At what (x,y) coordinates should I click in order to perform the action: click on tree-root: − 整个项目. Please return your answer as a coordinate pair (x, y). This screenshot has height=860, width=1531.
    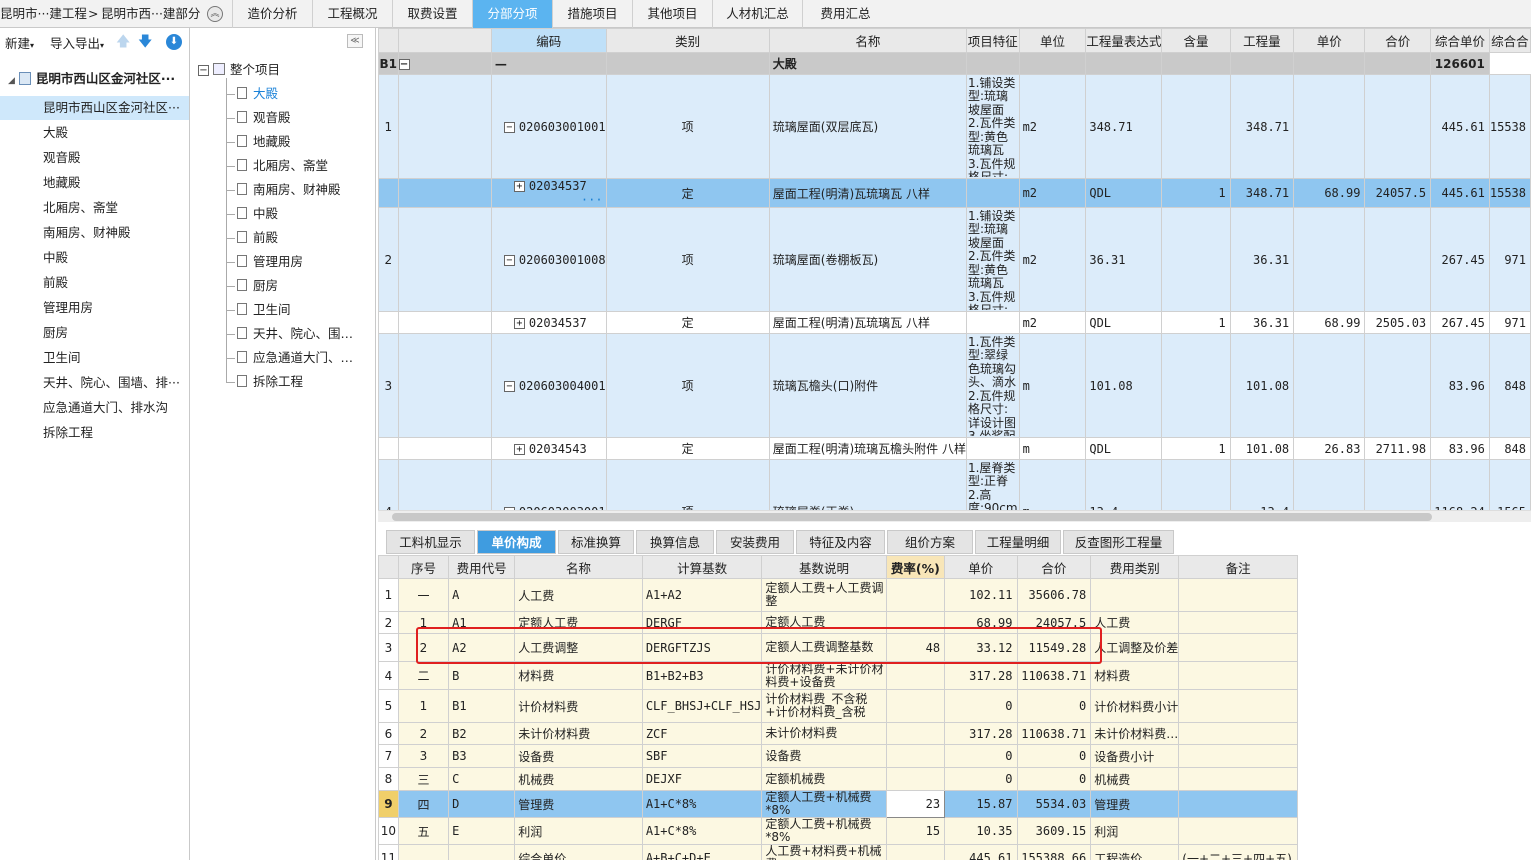
    Looking at the image, I should click on (239, 70).